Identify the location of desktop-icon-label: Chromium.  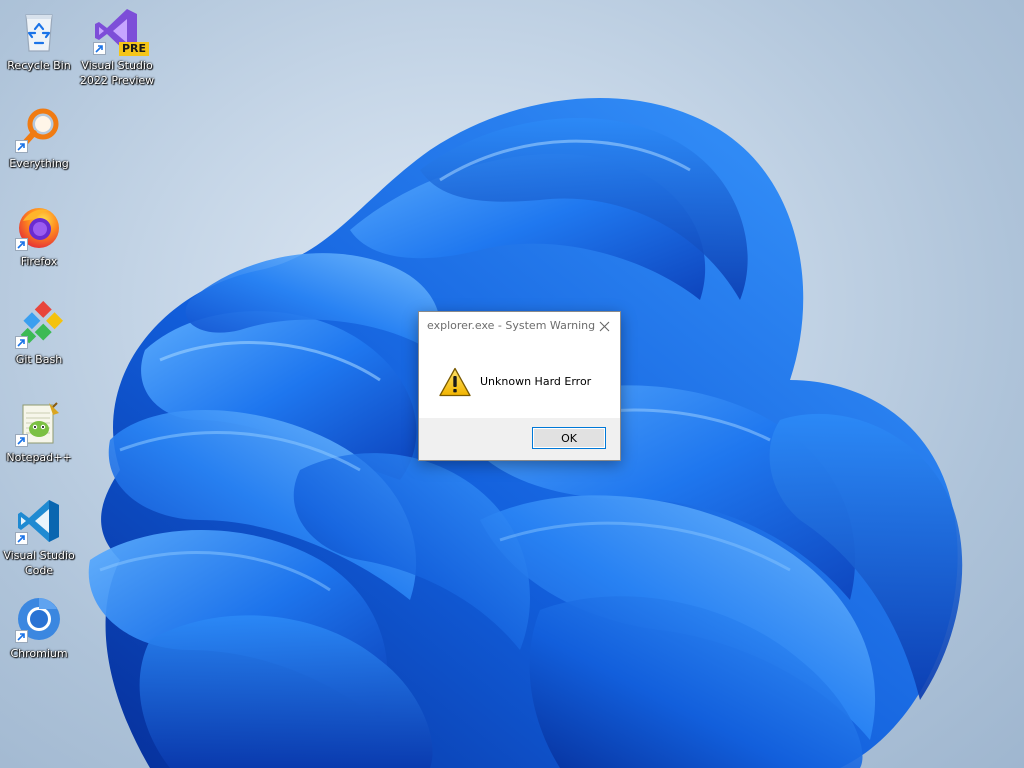
(39, 653).